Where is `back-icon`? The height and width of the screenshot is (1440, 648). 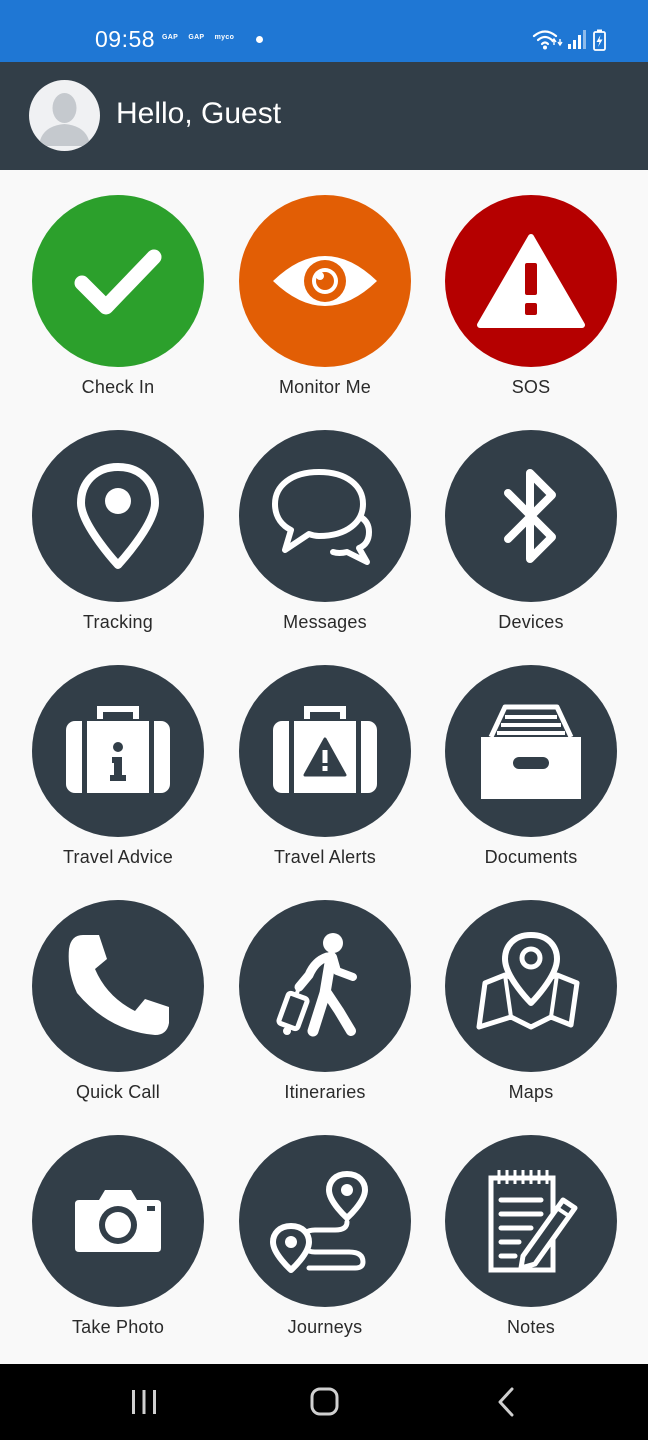 back-icon is located at coordinates (506, 1402).